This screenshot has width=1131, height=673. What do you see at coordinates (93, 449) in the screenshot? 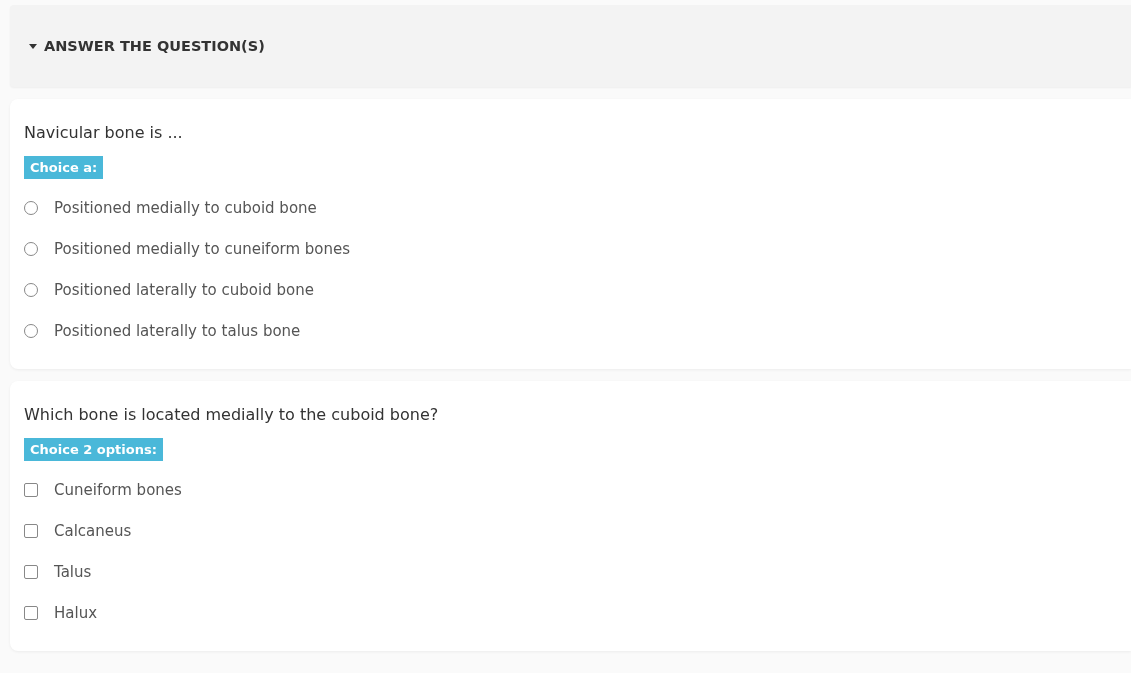
I see `choice-label: Choice 2 options:` at bounding box center [93, 449].